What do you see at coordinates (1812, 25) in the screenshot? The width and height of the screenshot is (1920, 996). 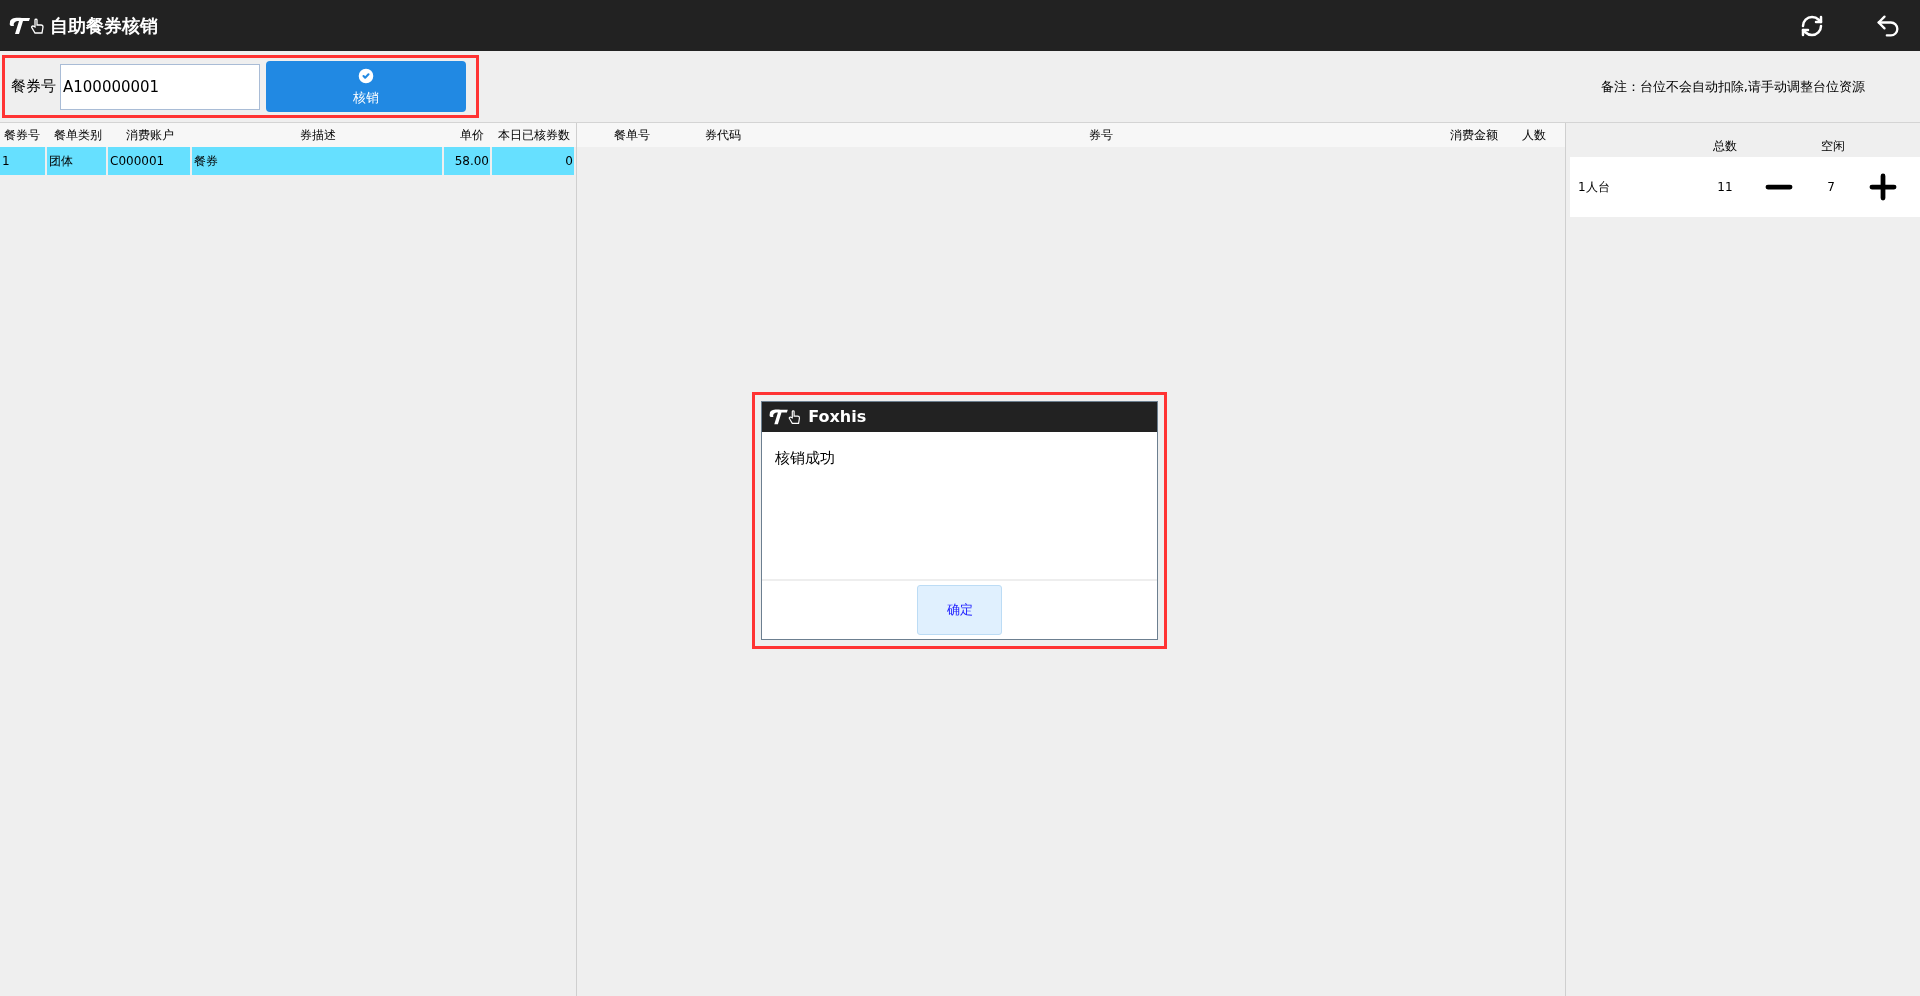 I see `refresh-icon` at bounding box center [1812, 25].